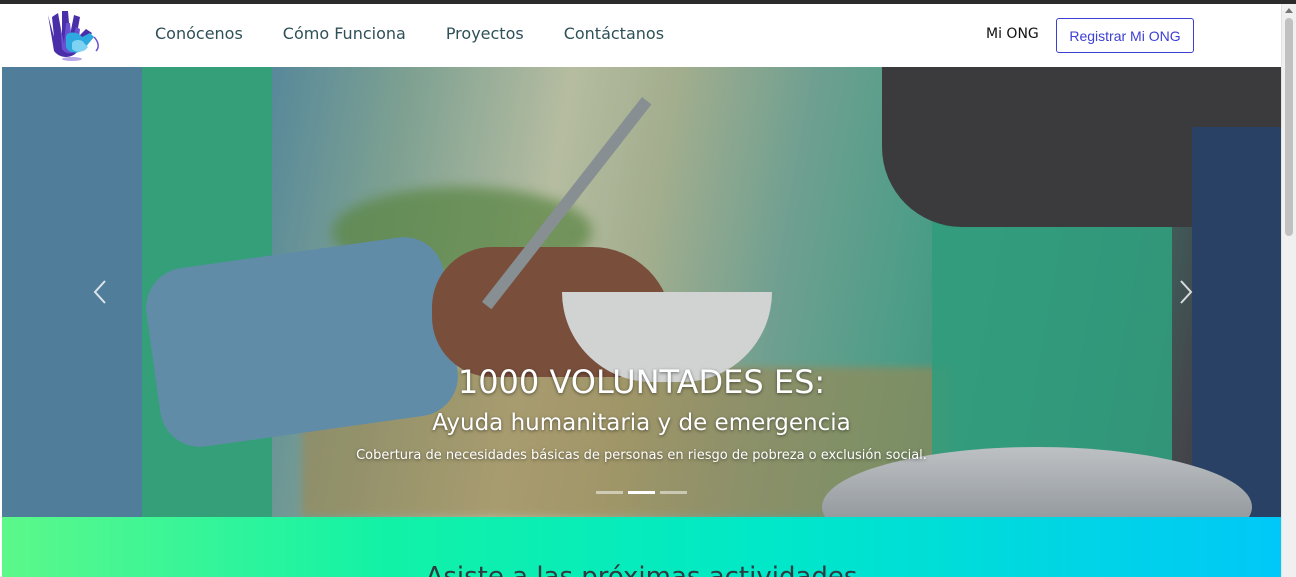  I want to click on nav-link-proyectos: Proyectos, so click(485, 34).